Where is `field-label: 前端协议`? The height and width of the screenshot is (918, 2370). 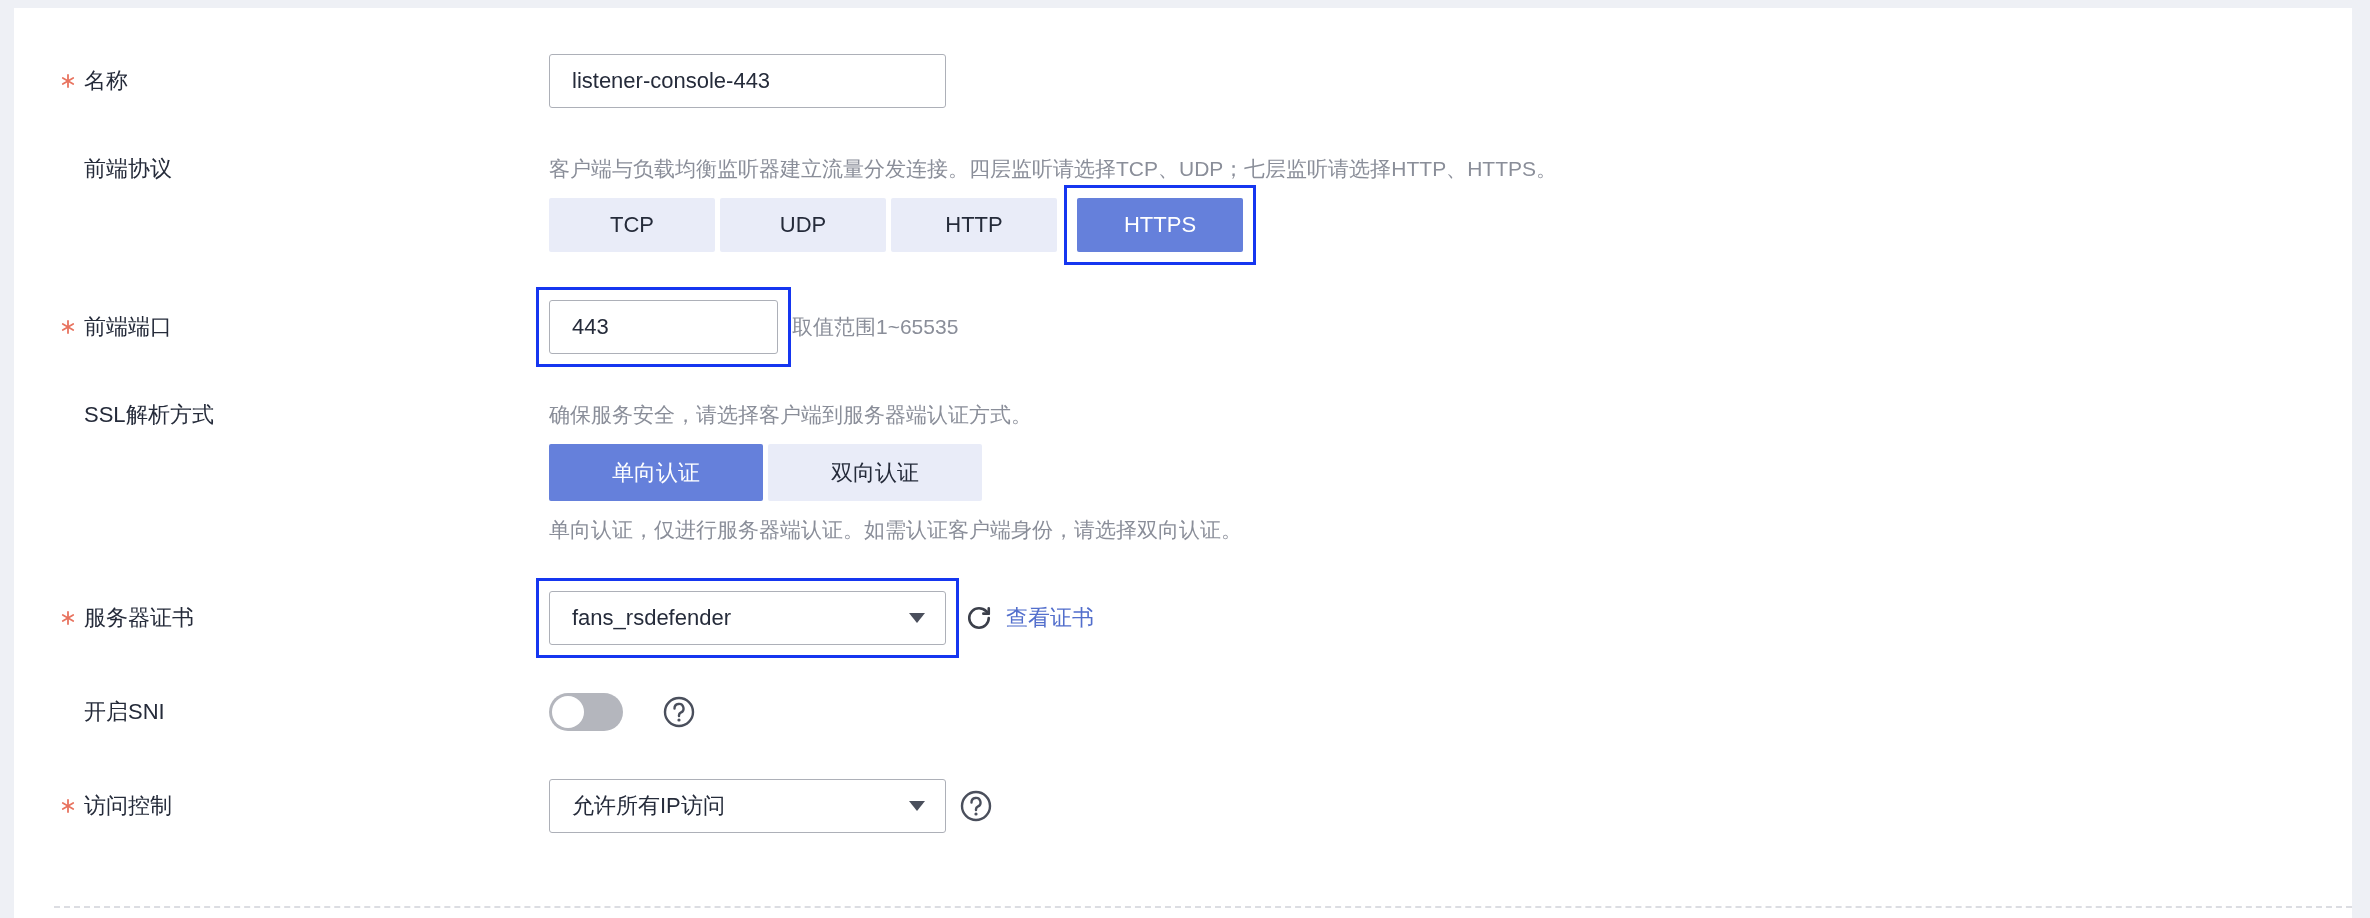
field-label: 前端协议 is located at coordinates (128, 169).